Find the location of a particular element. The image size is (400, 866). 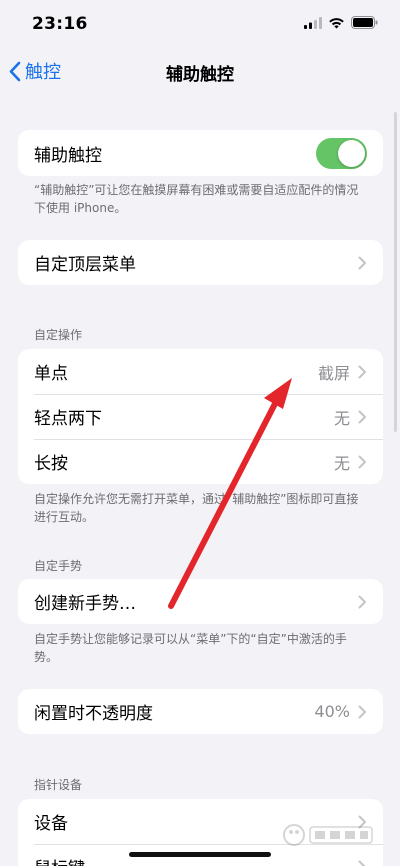

cellular-signal-icon is located at coordinates (313, 22).